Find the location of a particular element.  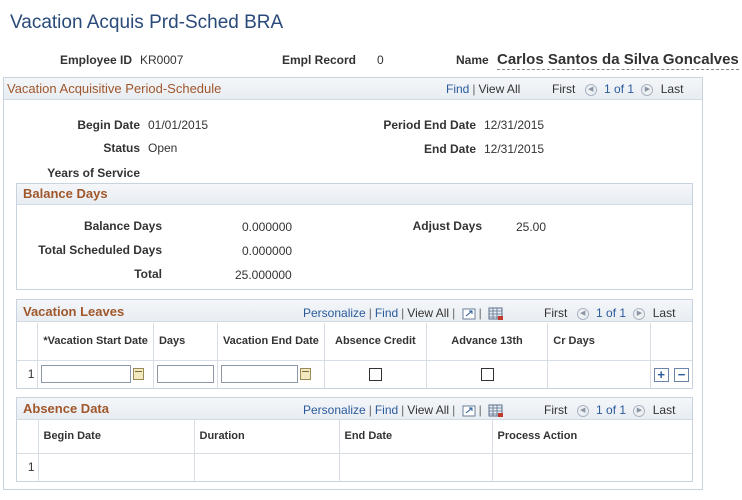

vacation-start-date-input is located at coordinates (86, 374).